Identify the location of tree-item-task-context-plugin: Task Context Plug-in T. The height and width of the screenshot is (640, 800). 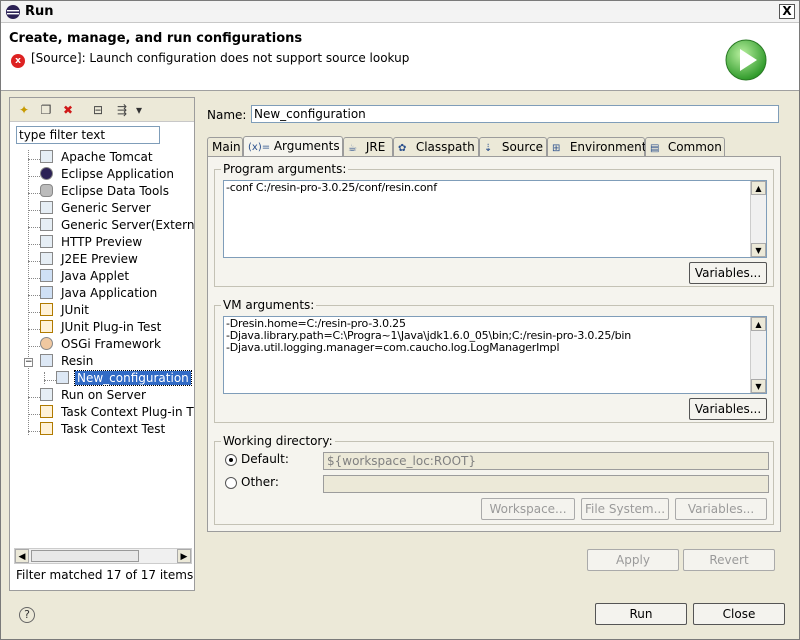
(117, 413).